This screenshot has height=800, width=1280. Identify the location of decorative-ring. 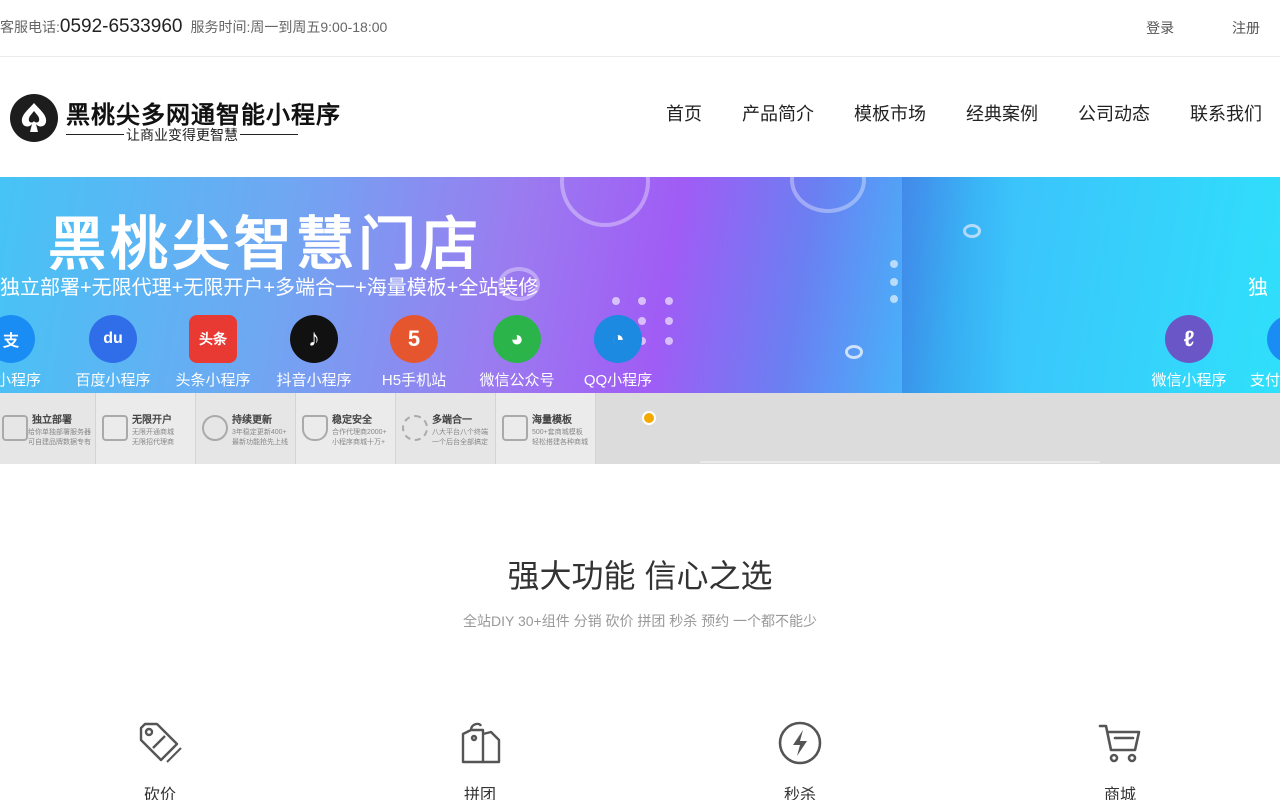
(854, 352).